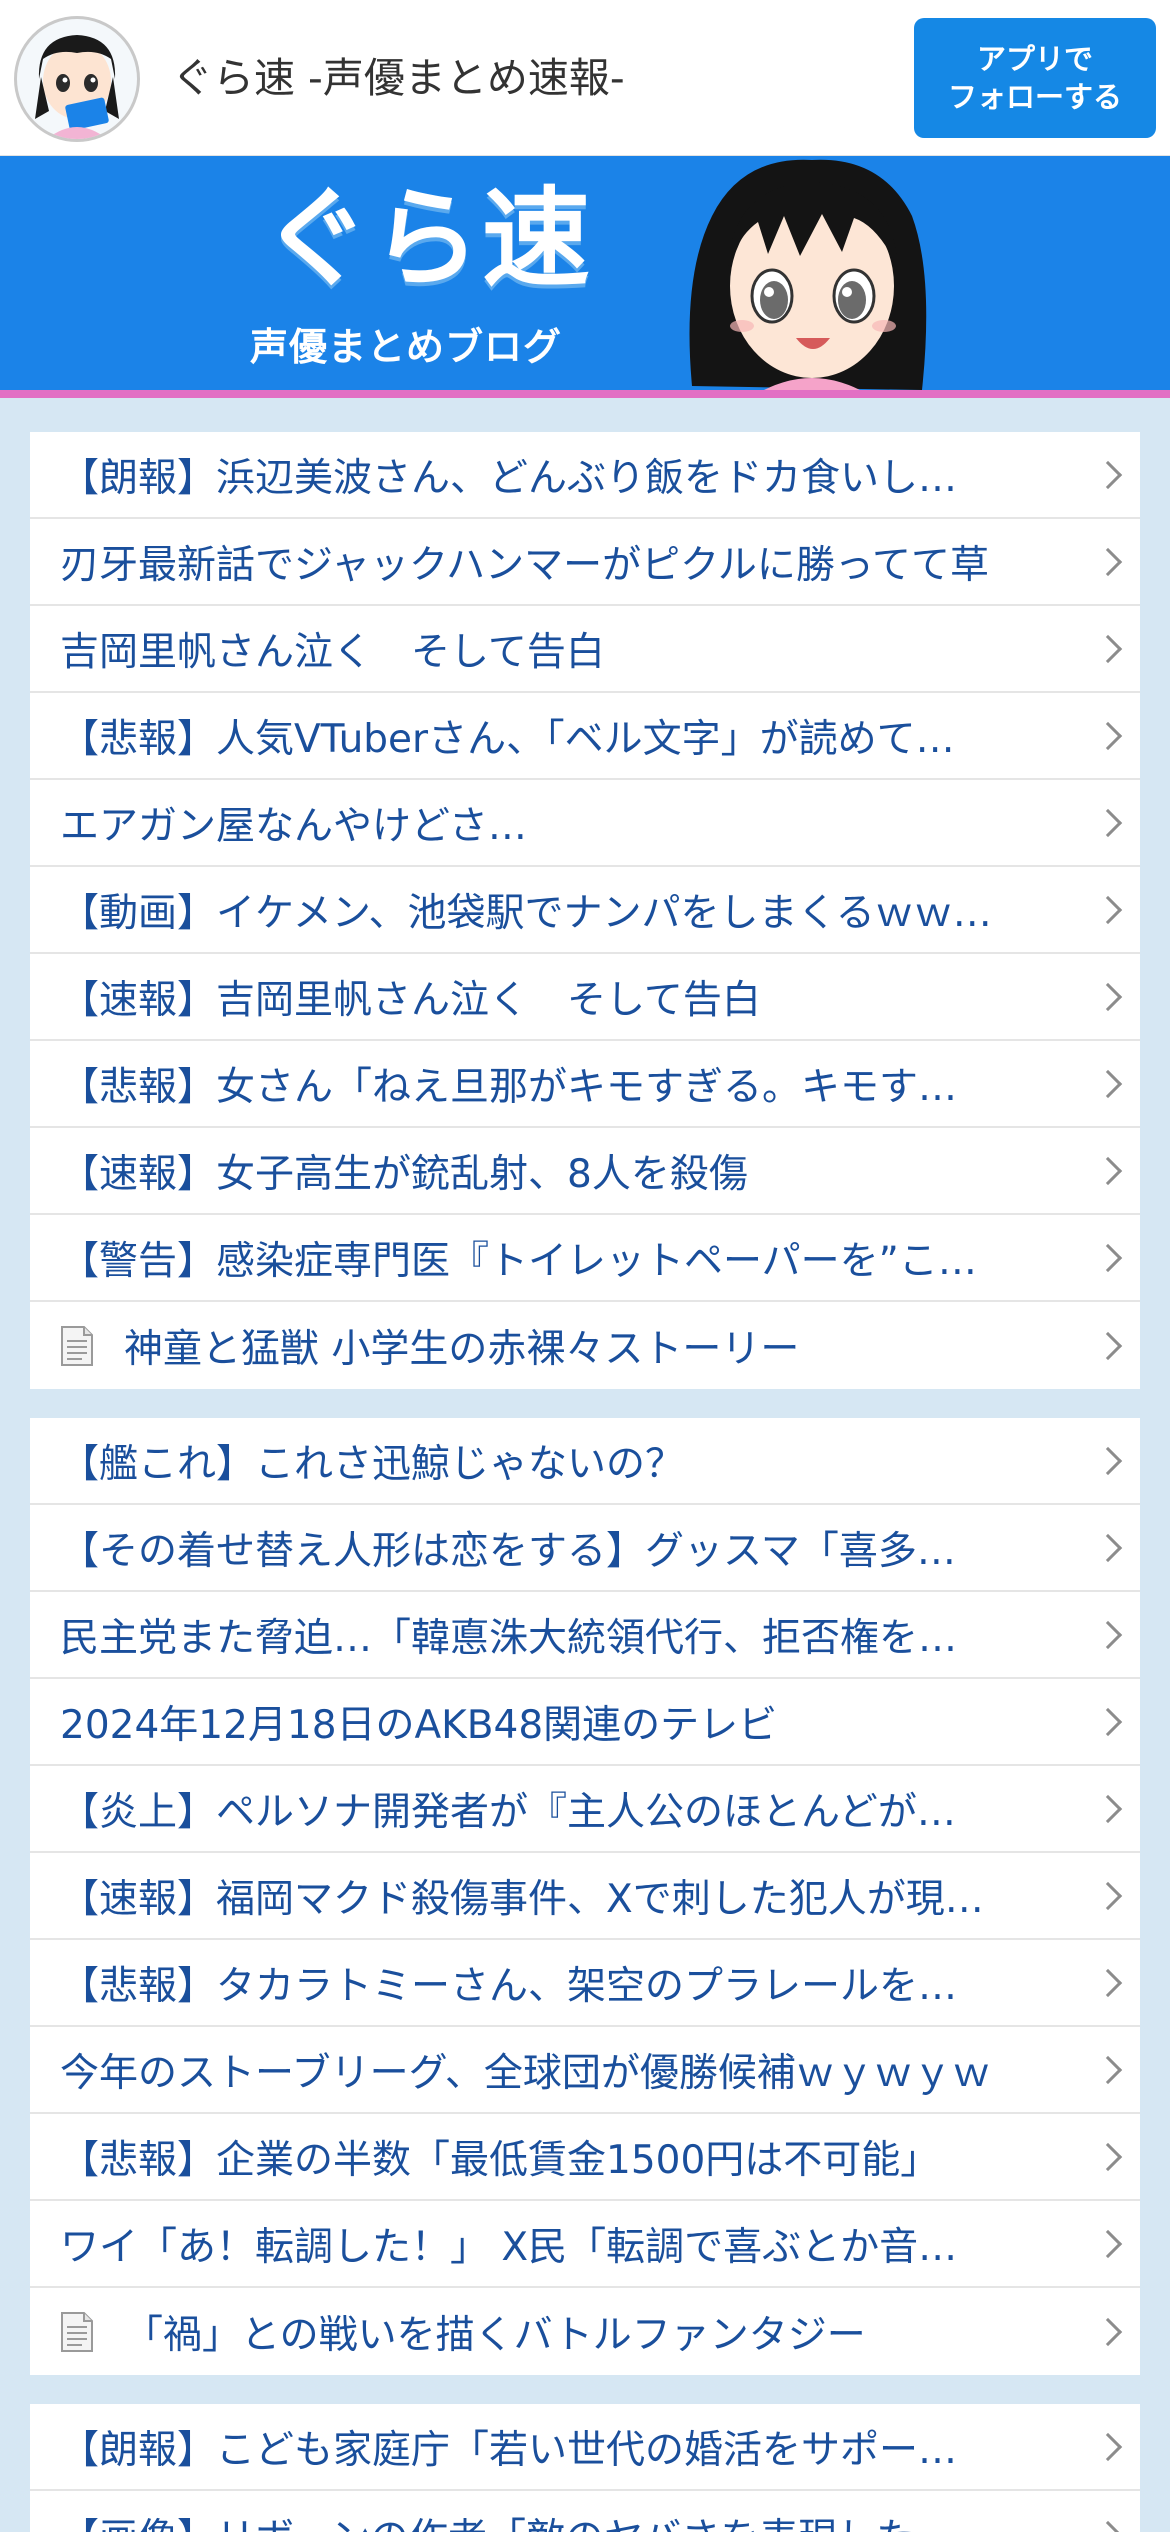 The width and height of the screenshot is (1170, 2532). Describe the element at coordinates (404, 1174) in the screenshot. I see `article-title: 【速報】女子高生が銃乱射、8人を殺傷` at that location.